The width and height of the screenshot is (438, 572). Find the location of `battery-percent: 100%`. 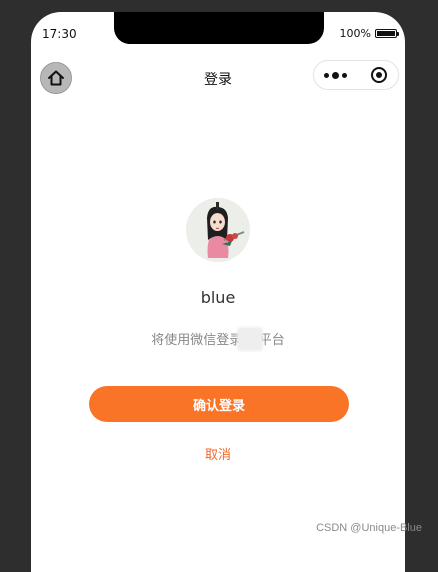

battery-percent: 100% is located at coordinates (355, 33).